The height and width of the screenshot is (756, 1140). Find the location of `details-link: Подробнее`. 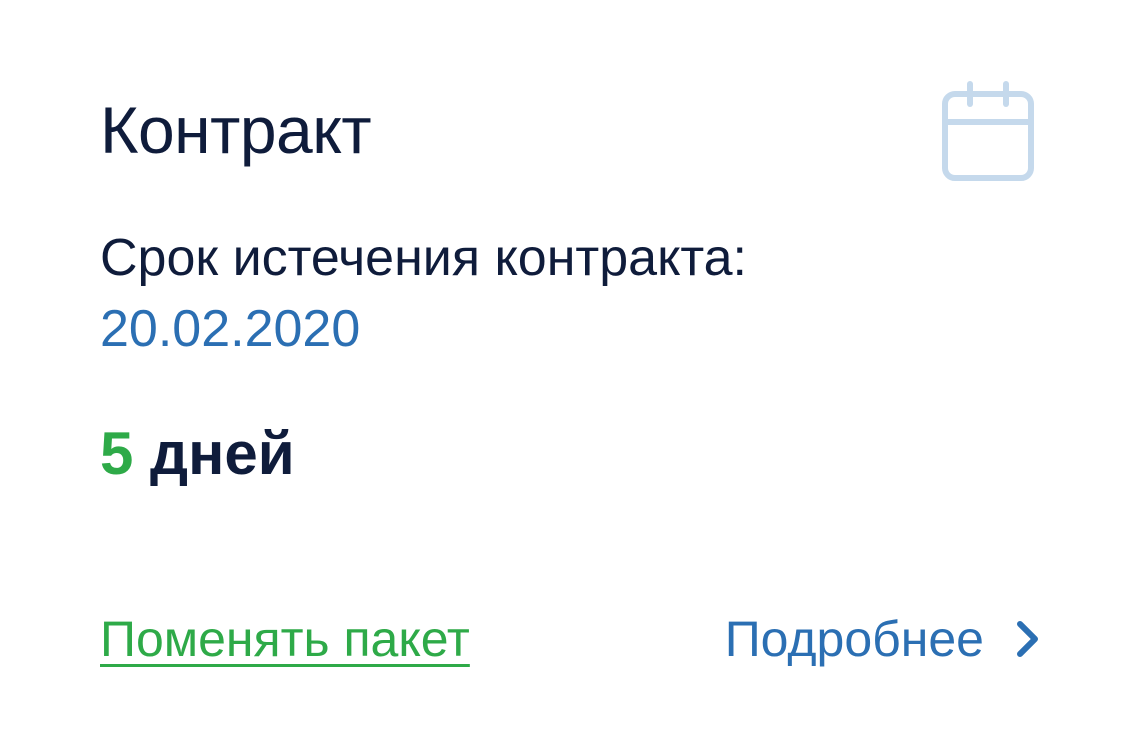

details-link: Подробнее is located at coordinates (883, 639).